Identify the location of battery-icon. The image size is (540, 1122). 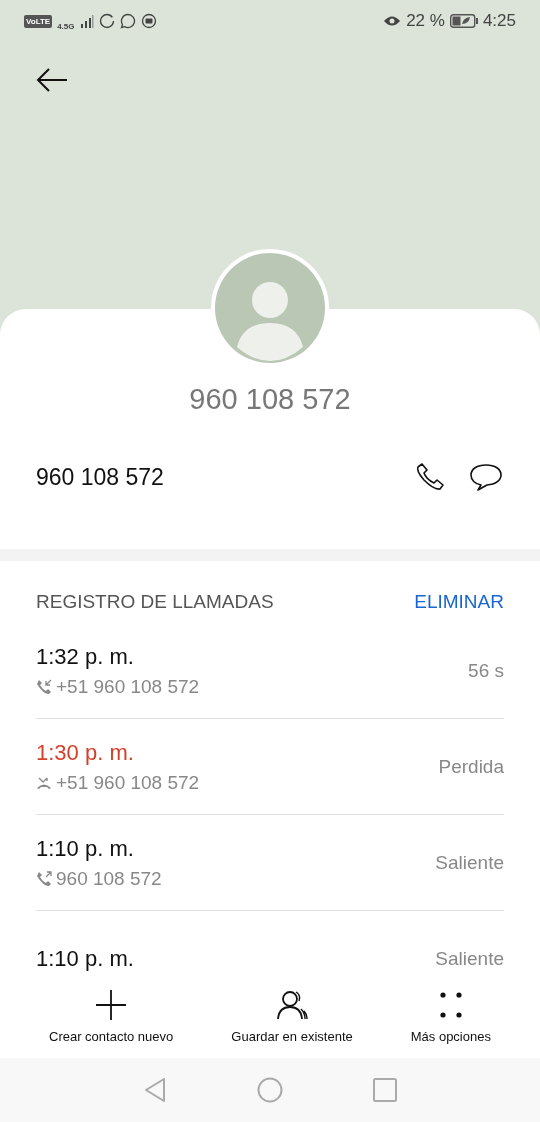
(463, 21).